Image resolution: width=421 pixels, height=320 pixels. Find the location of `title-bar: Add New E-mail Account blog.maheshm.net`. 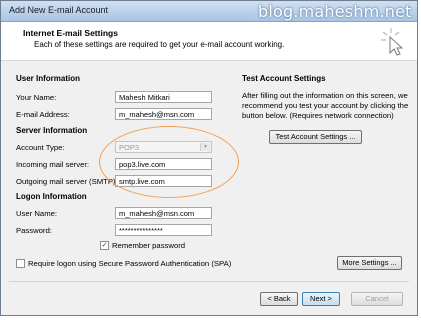

title-bar: Add New E-mail Account blog.maheshm.net is located at coordinates (209, 11).